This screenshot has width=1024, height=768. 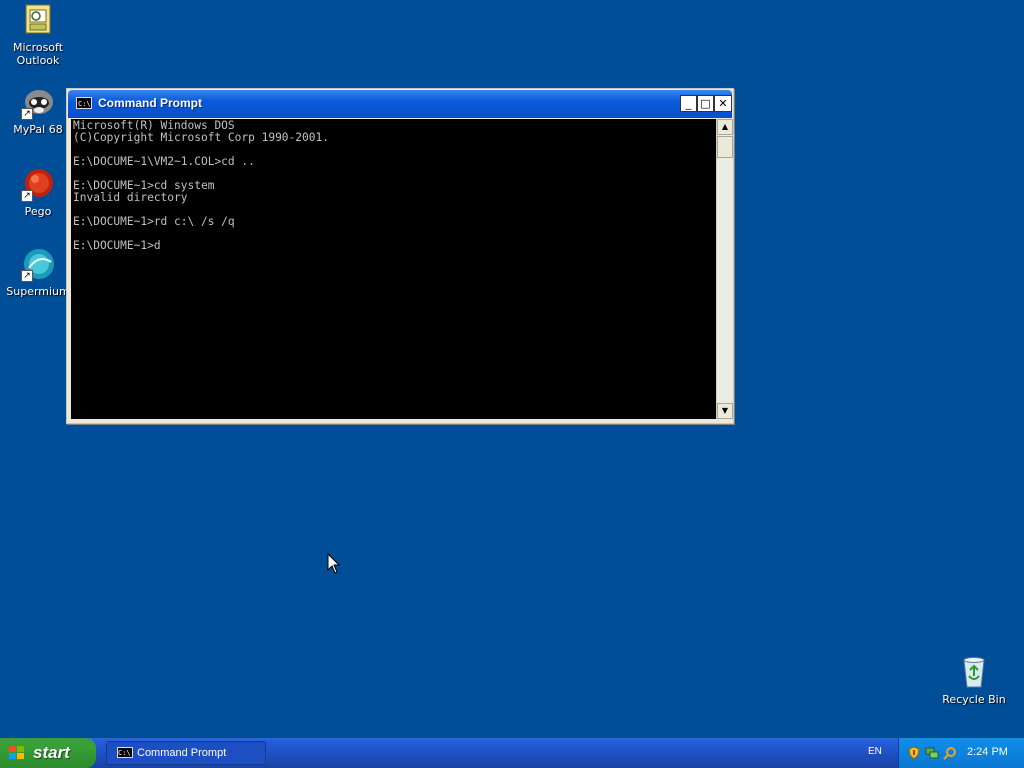 What do you see at coordinates (725, 147) in the screenshot?
I see `scroll-thumb` at bounding box center [725, 147].